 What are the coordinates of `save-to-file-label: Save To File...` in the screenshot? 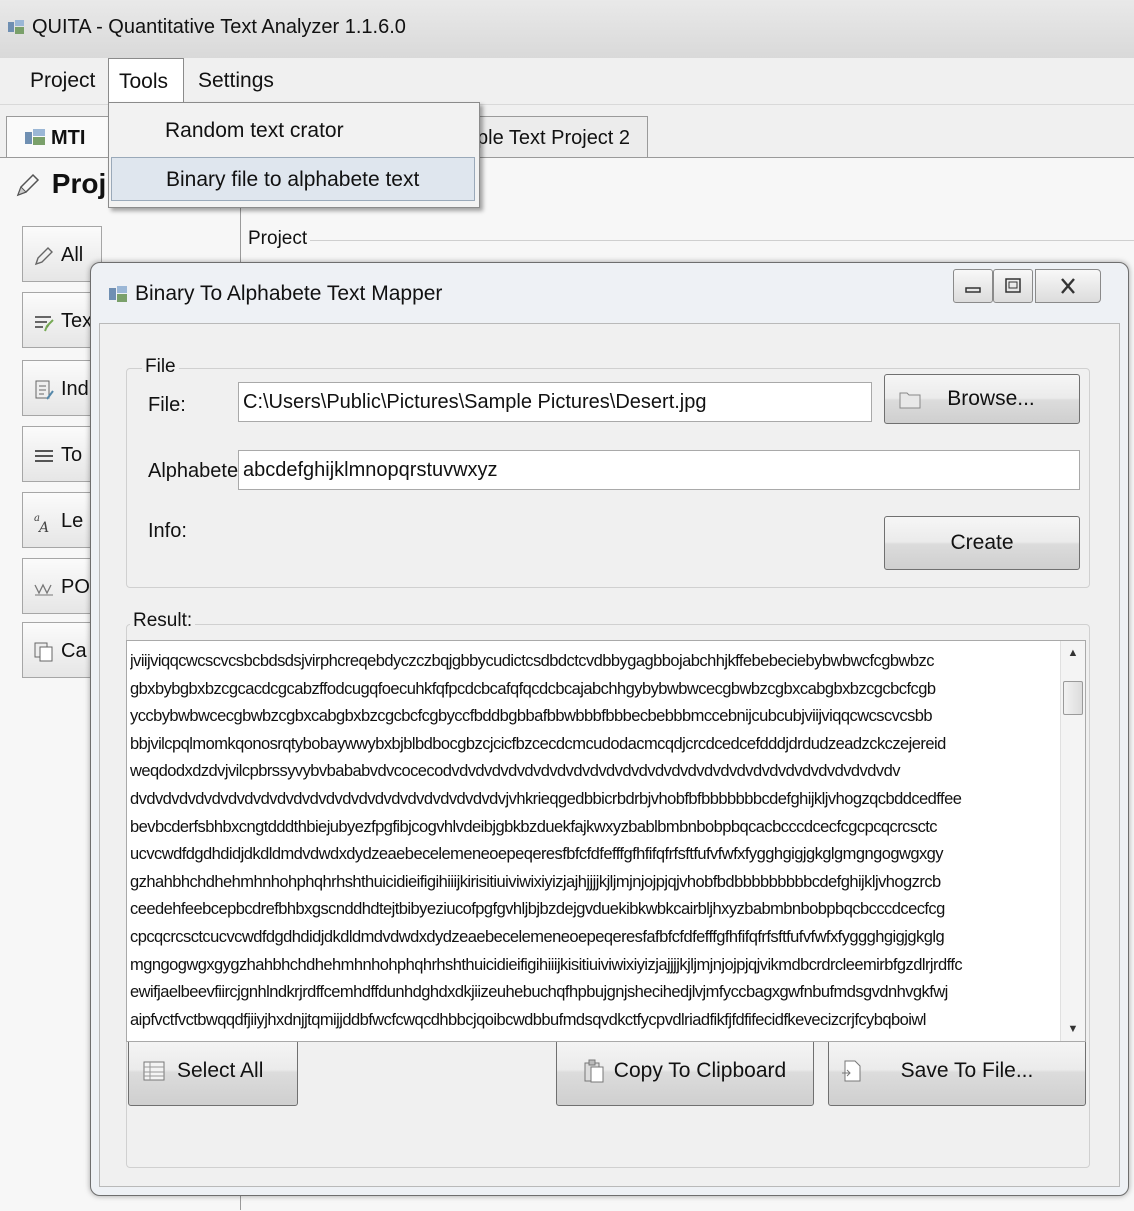 It's located at (967, 1070).